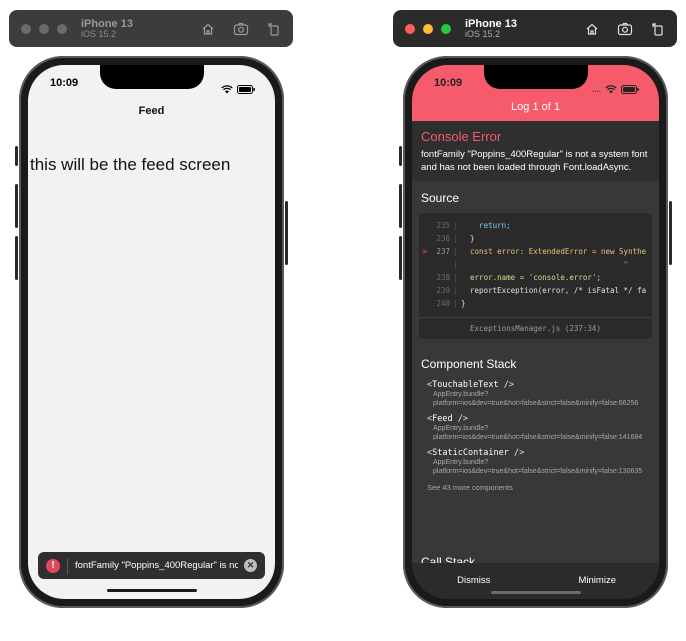 The height and width of the screenshot is (641, 686). I want to click on code-caret-line: | ^, so click(541, 264).